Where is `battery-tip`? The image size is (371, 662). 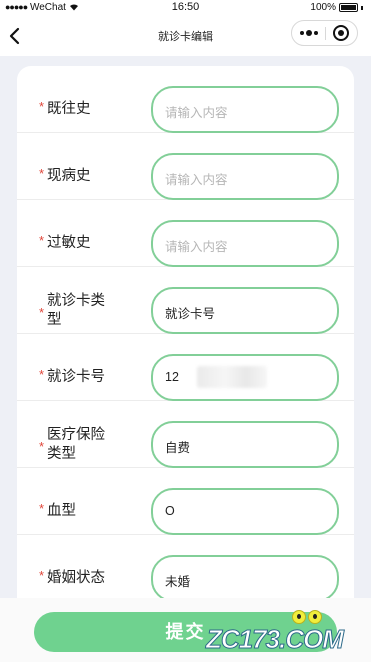 battery-tip is located at coordinates (362, 7).